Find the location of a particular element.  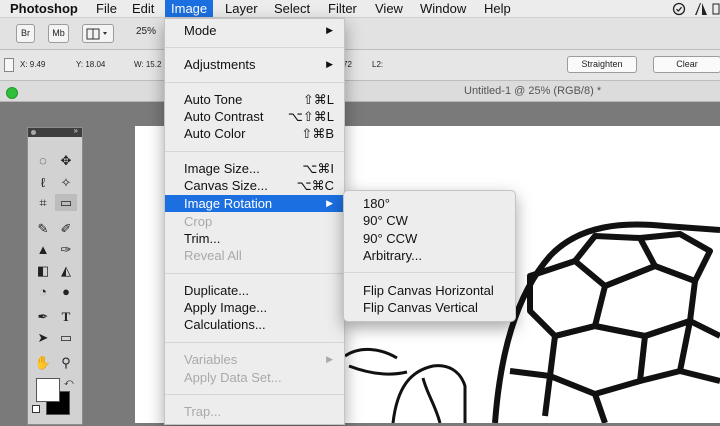

swap-colors-icon: ⤺ is located at coordinates (69, 382).